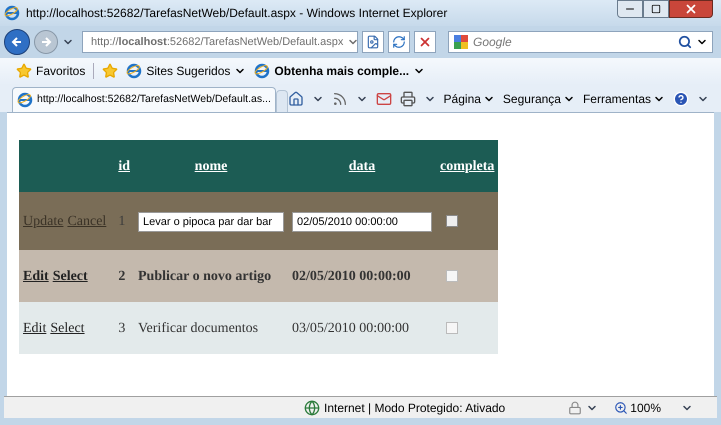 This screenshot has height=425, width=721. I want to click on url-text: http://localhost:52682/TarefasNetWeb/Default.aspx, so click(217, 42).